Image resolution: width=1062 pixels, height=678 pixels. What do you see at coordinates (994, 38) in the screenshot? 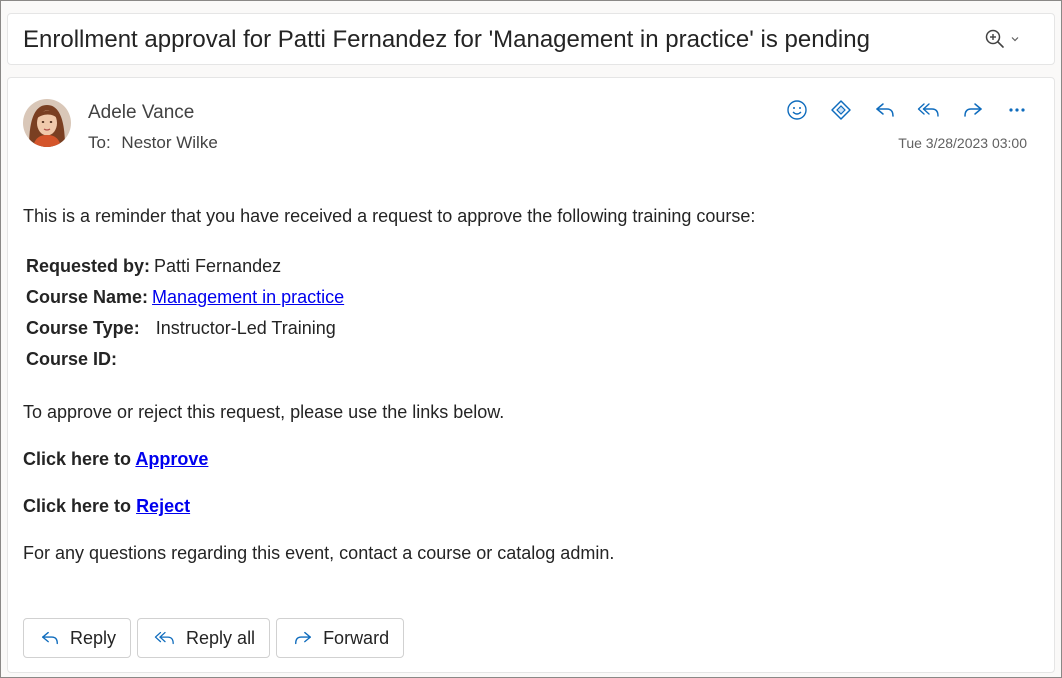
I see `zoom-in-icon` at bounding box center [994, 38].